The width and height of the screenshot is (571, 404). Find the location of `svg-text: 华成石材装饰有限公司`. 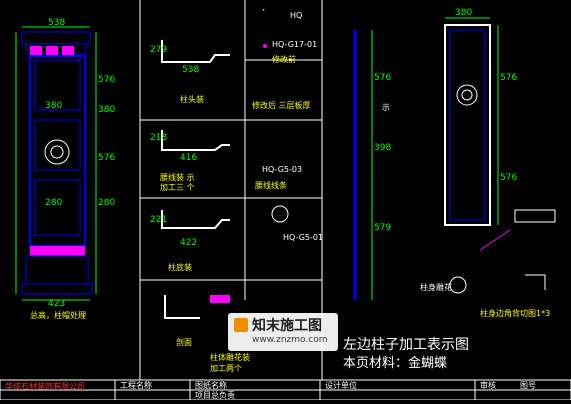

svg-text: 华成石材装饰有限公司 is located at coordinates (45, 386).